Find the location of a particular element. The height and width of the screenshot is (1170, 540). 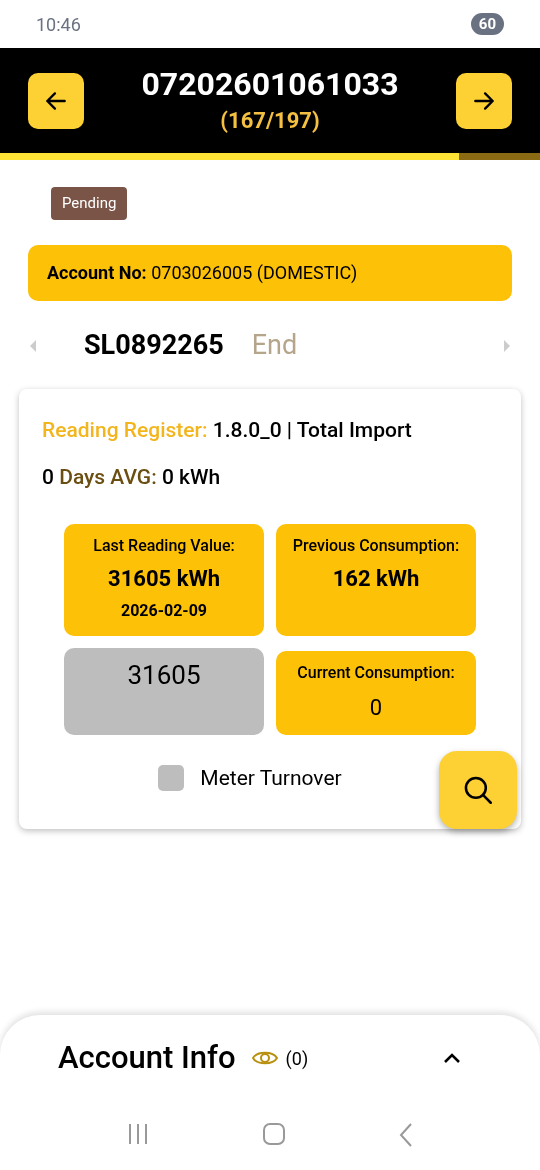

tile-label: Current Consumption: is located at coordinates (376, 672).